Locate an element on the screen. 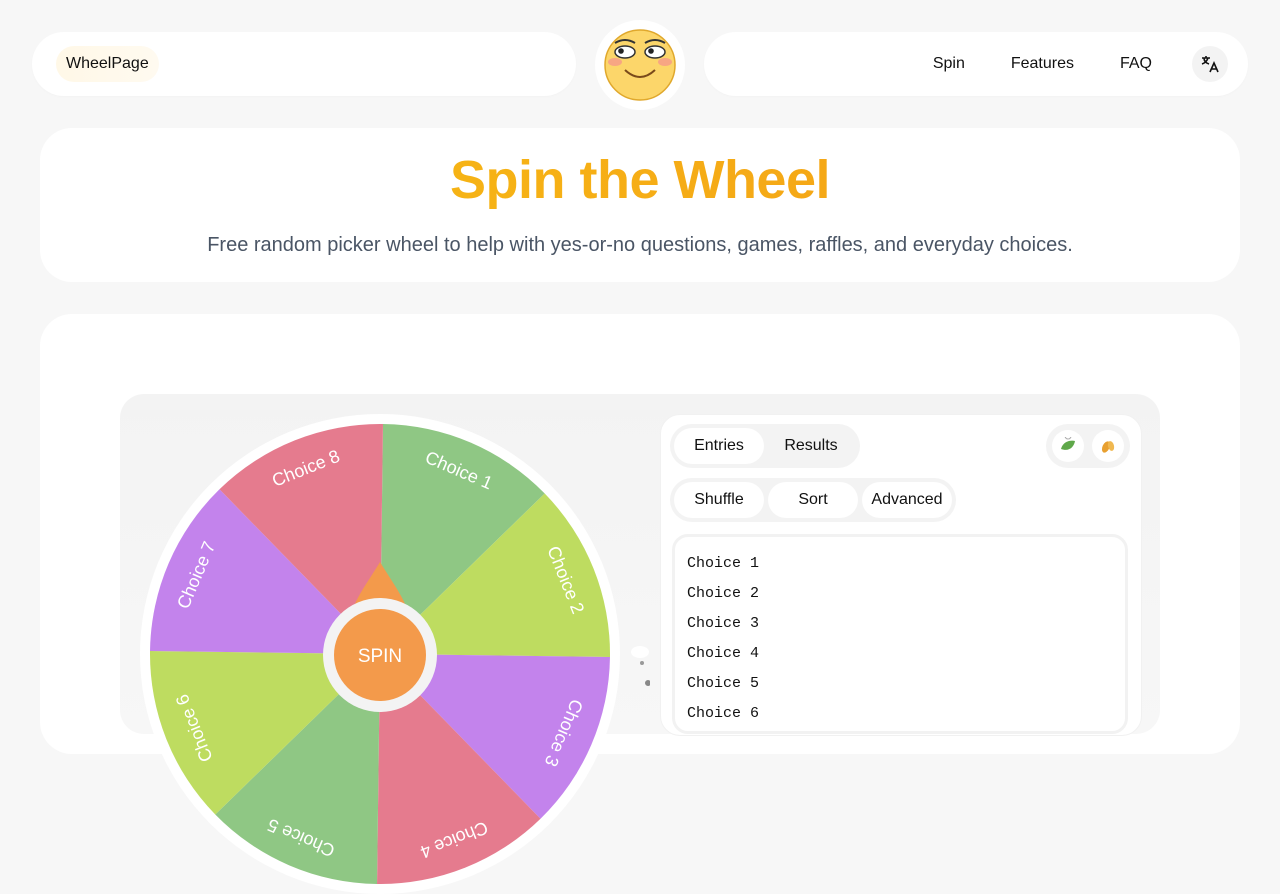 The height and width of the screenshot is (894, 1280). tab-results: Results is located at coordinates (811, 446).